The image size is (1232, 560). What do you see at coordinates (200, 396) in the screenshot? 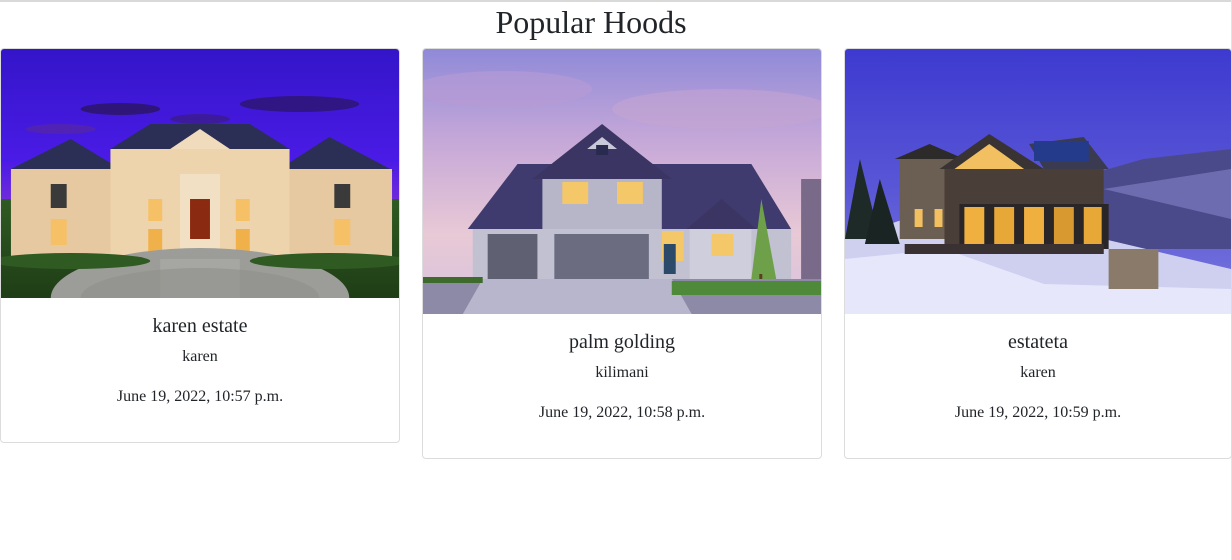
I see `hood-created-date: June 19, 2022, 10:57 p.m.` at bounding box center [200, 396].